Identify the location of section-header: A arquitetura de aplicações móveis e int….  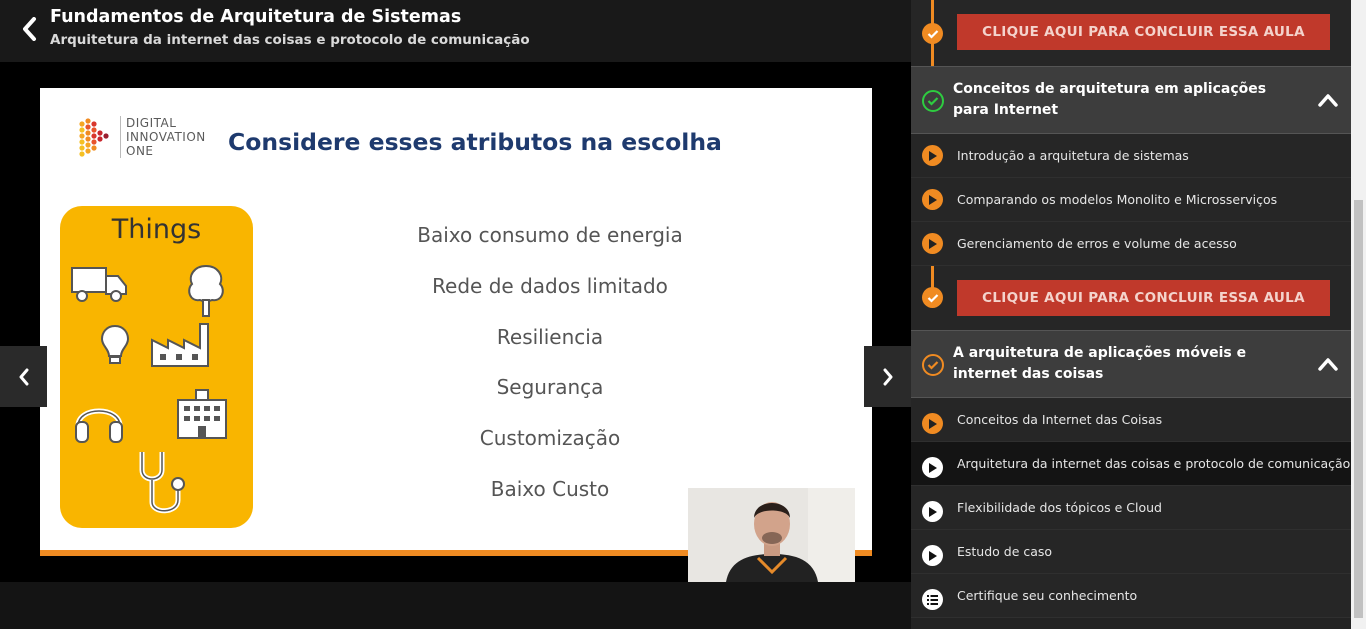
(1131, 364).